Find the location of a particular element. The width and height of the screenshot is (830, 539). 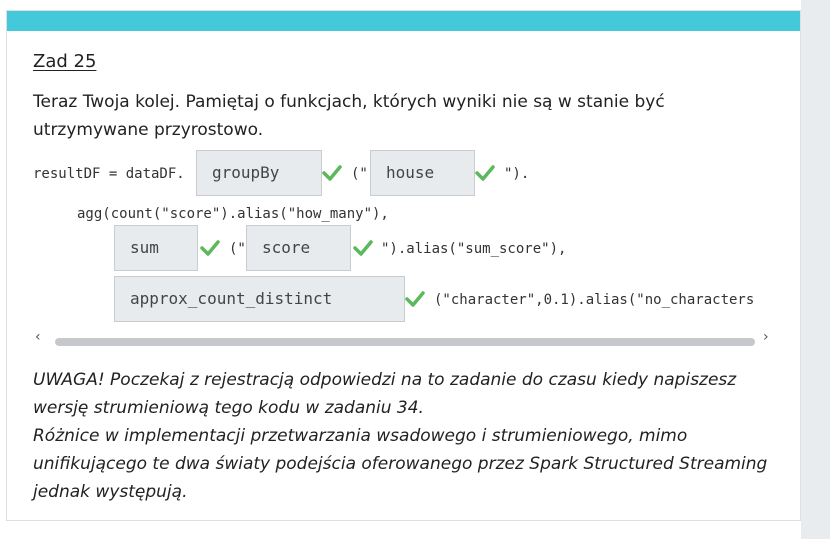

scrollbar-thumb is located at coordinates (405, 342).